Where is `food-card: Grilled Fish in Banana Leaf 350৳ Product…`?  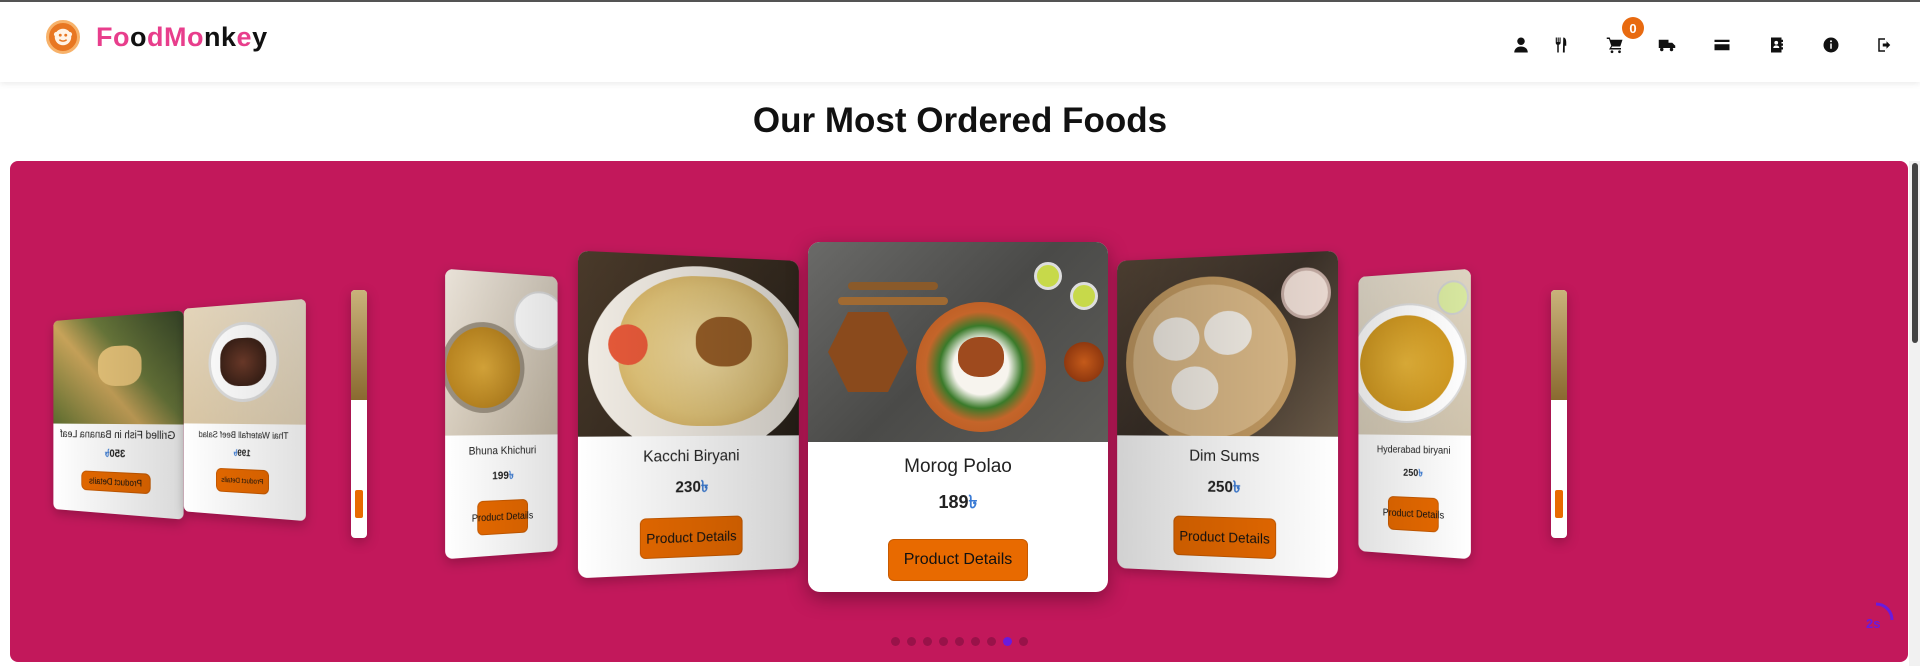 food-card: Grilled Fish in Banana Leaf 350৳ Product… is located at coordinates (118, 415).